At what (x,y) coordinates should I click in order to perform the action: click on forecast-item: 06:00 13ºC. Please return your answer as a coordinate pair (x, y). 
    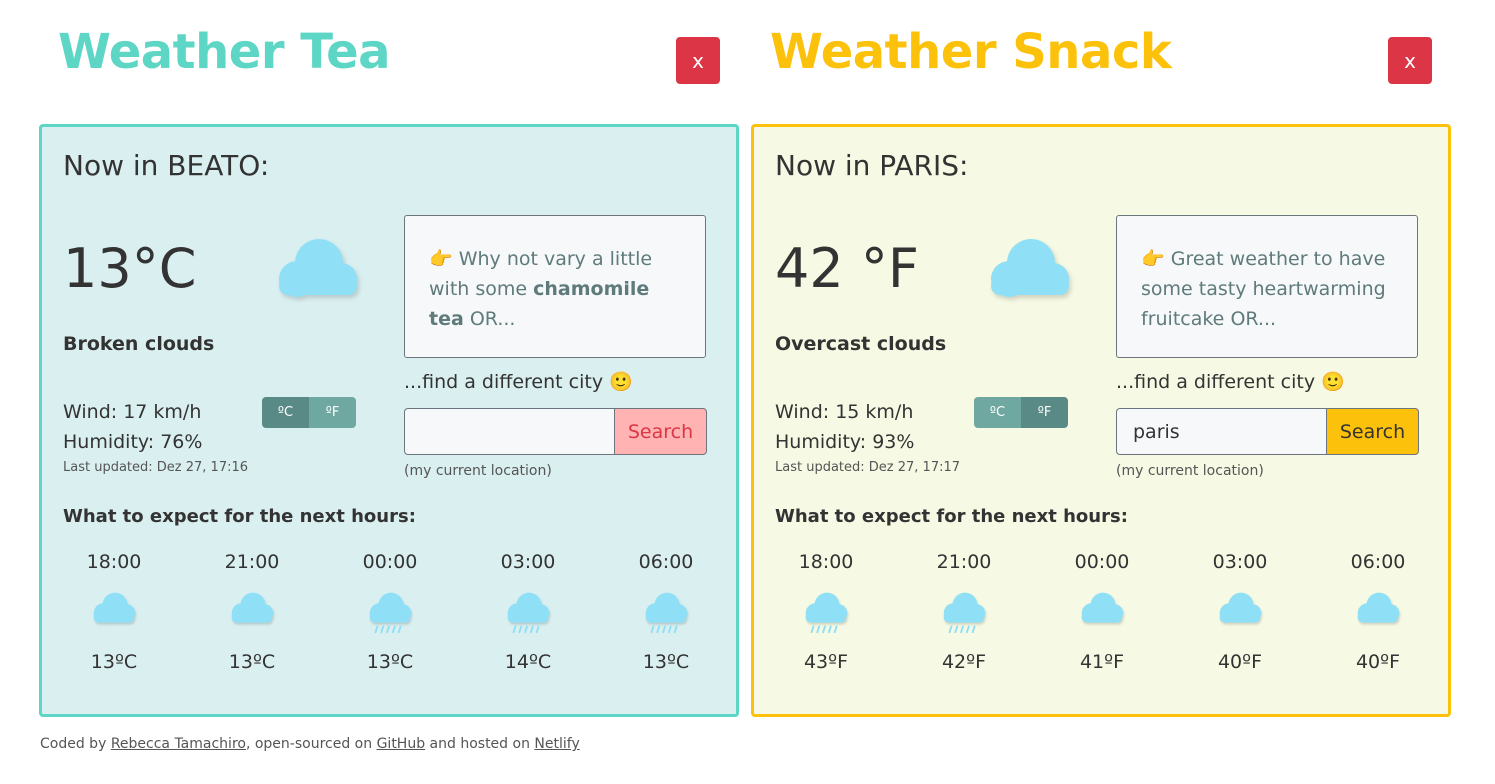
    Looking at the image, I should click on (666, 612).